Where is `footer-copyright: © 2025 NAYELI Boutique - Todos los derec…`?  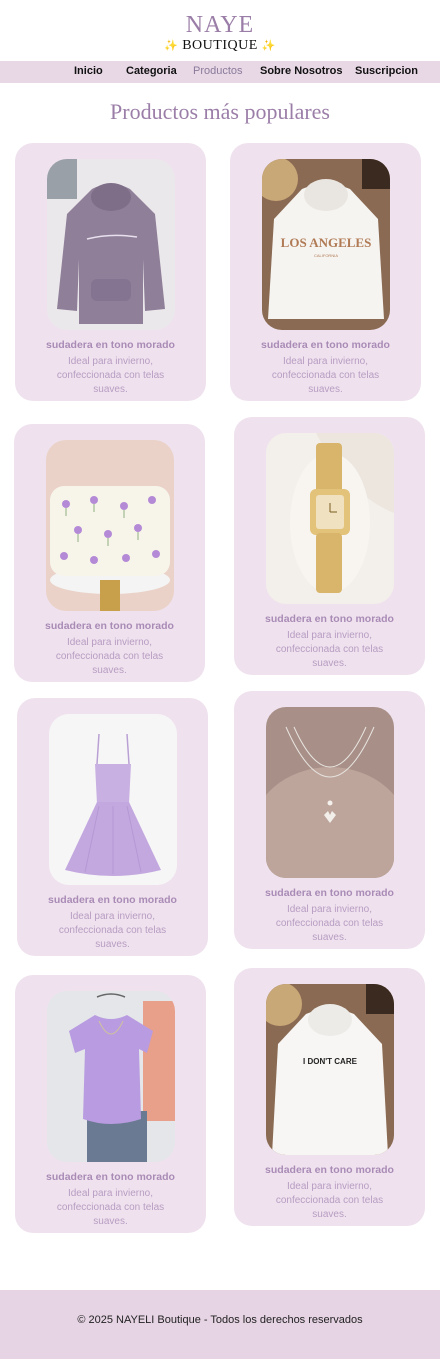 footer-copyright: © 2025 NAYELI Boutique - Todos los derec… is located at coordinates (220, 1320).